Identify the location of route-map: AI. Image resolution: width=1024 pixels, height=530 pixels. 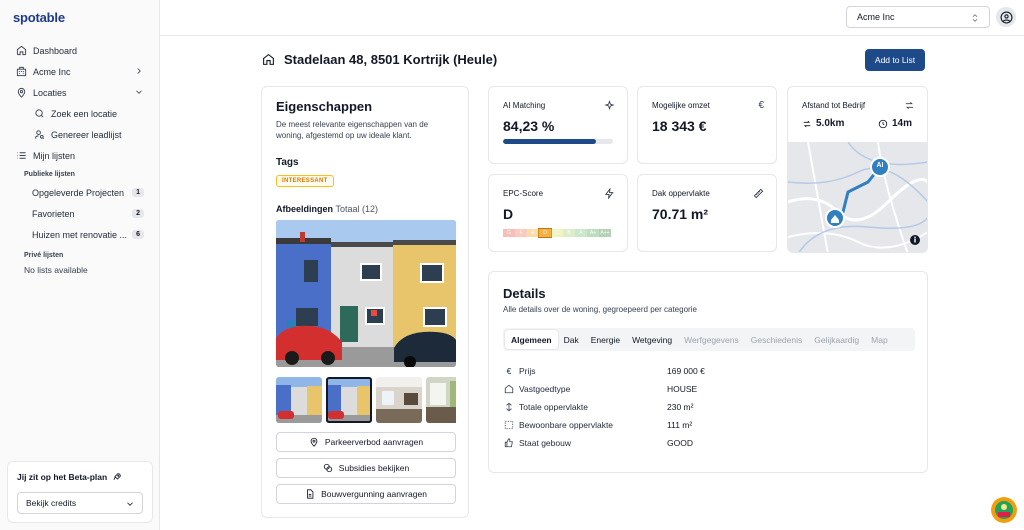
(857, 197).